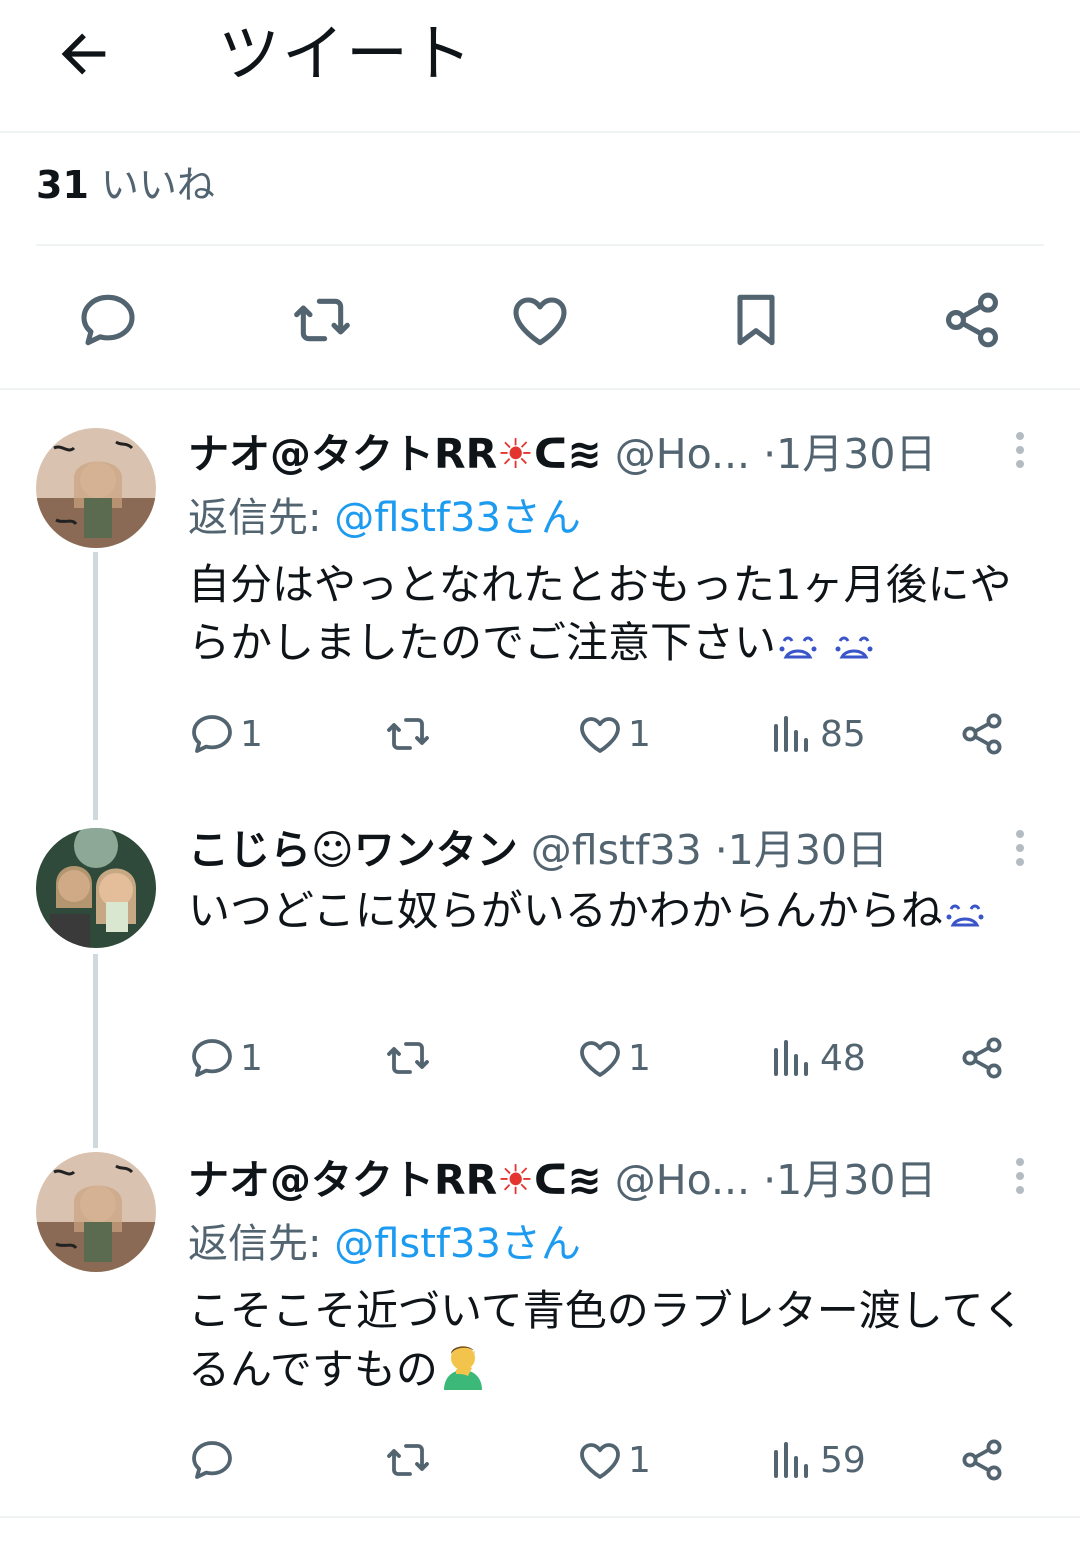  Describe the element at coordinates (843, 1460) in the screenshot. I see `view-count: 59` at that location.